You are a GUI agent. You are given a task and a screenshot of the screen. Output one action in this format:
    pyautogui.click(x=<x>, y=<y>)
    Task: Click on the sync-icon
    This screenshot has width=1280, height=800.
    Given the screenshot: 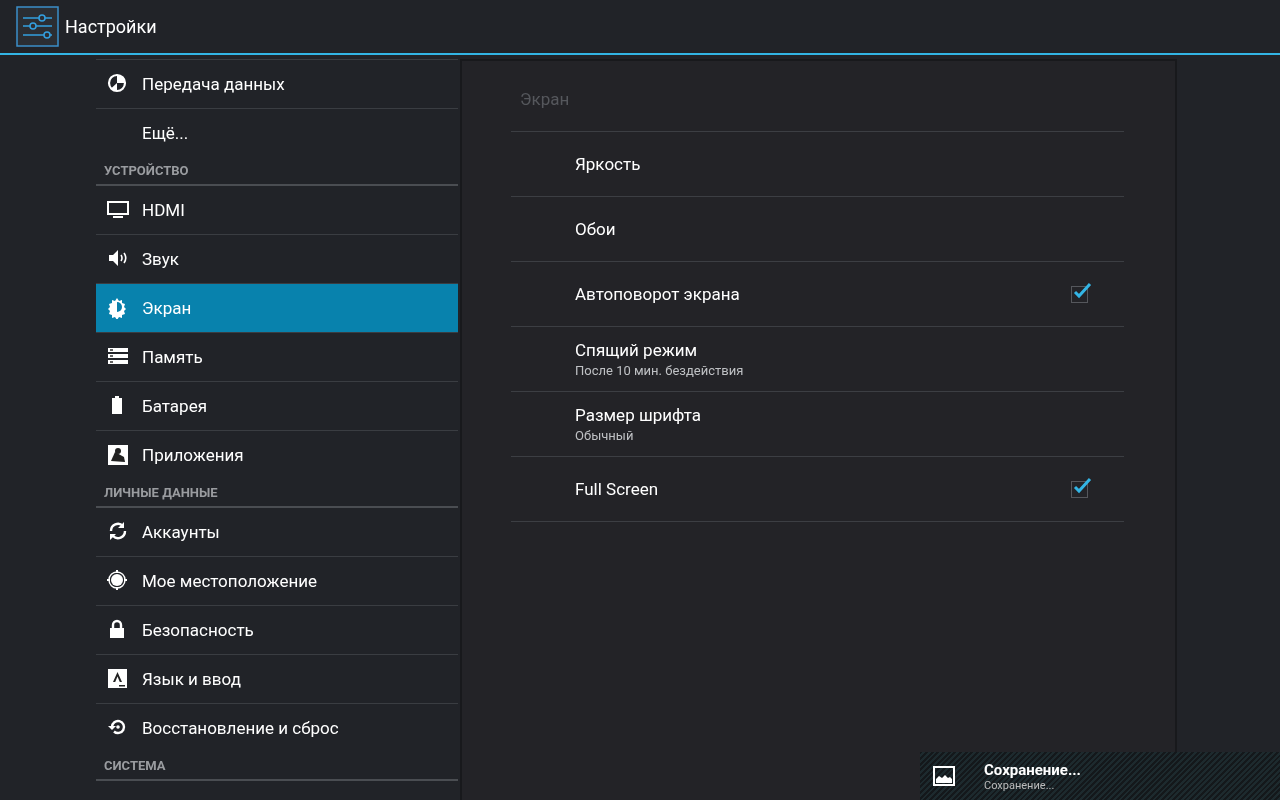 What is the action you would take?
    pyautogui.click(x=118, y=532)
    